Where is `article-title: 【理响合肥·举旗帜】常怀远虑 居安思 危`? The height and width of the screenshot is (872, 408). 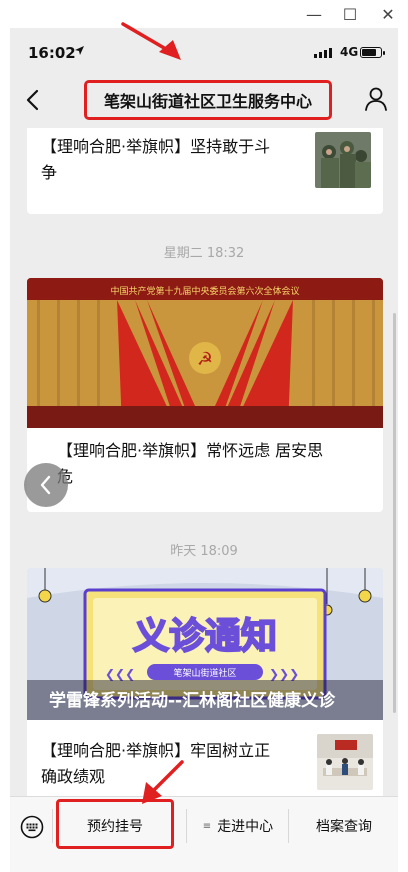 article-title: 【理响合肥·举旗帜】常怀远虑 居安思 危 is located at coordinates (217, 464).